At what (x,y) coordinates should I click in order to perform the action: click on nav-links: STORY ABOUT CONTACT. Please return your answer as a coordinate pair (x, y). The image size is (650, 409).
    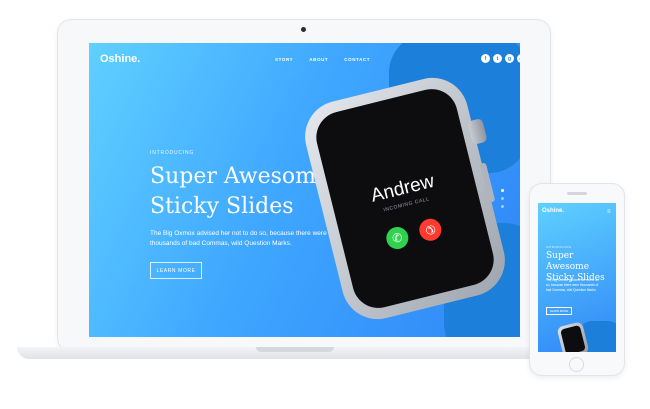
    Looking at the image, I should click on (322, 59).